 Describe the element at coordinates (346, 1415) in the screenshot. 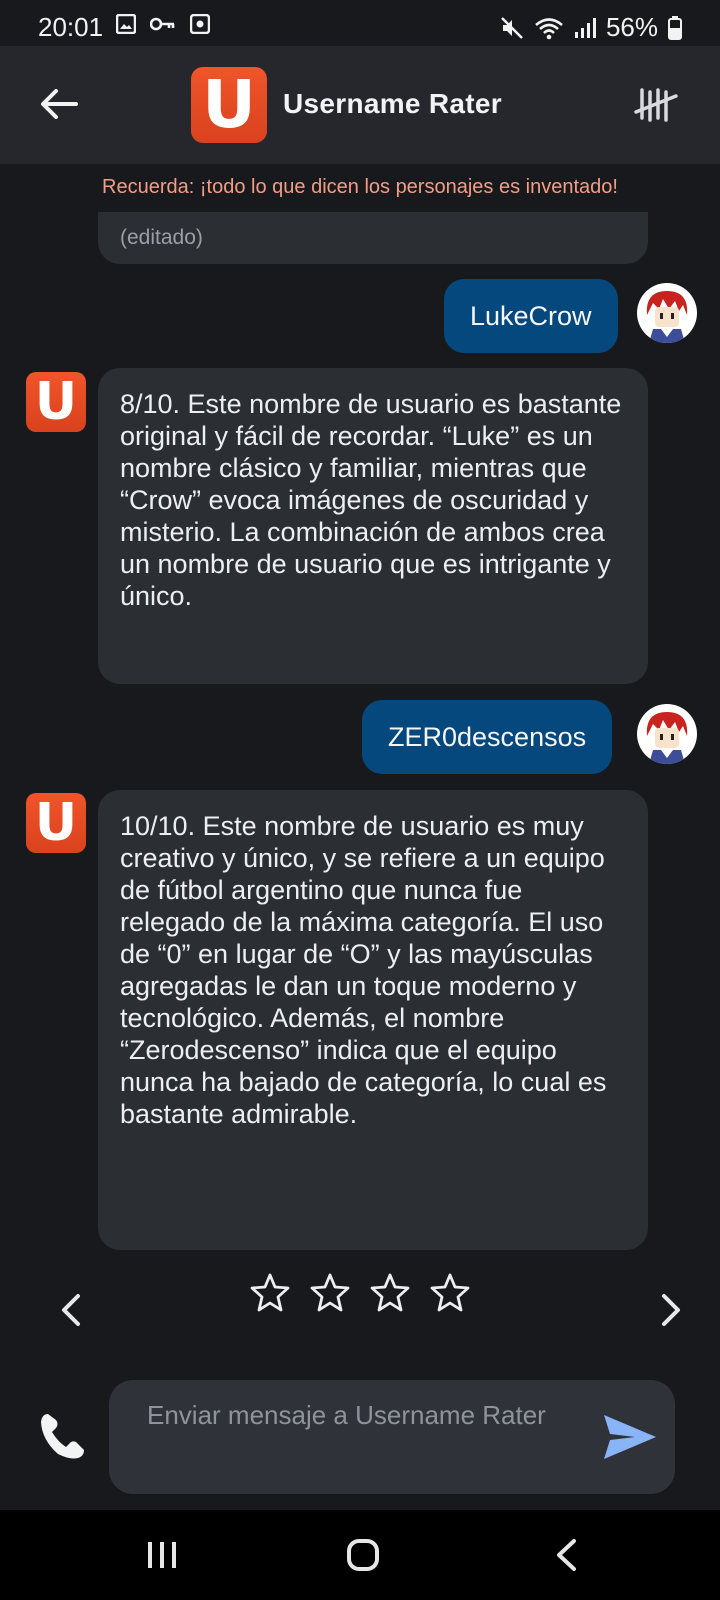

I see `message-input-placeholder: Enviar mensaje a Username Rater` at that location.